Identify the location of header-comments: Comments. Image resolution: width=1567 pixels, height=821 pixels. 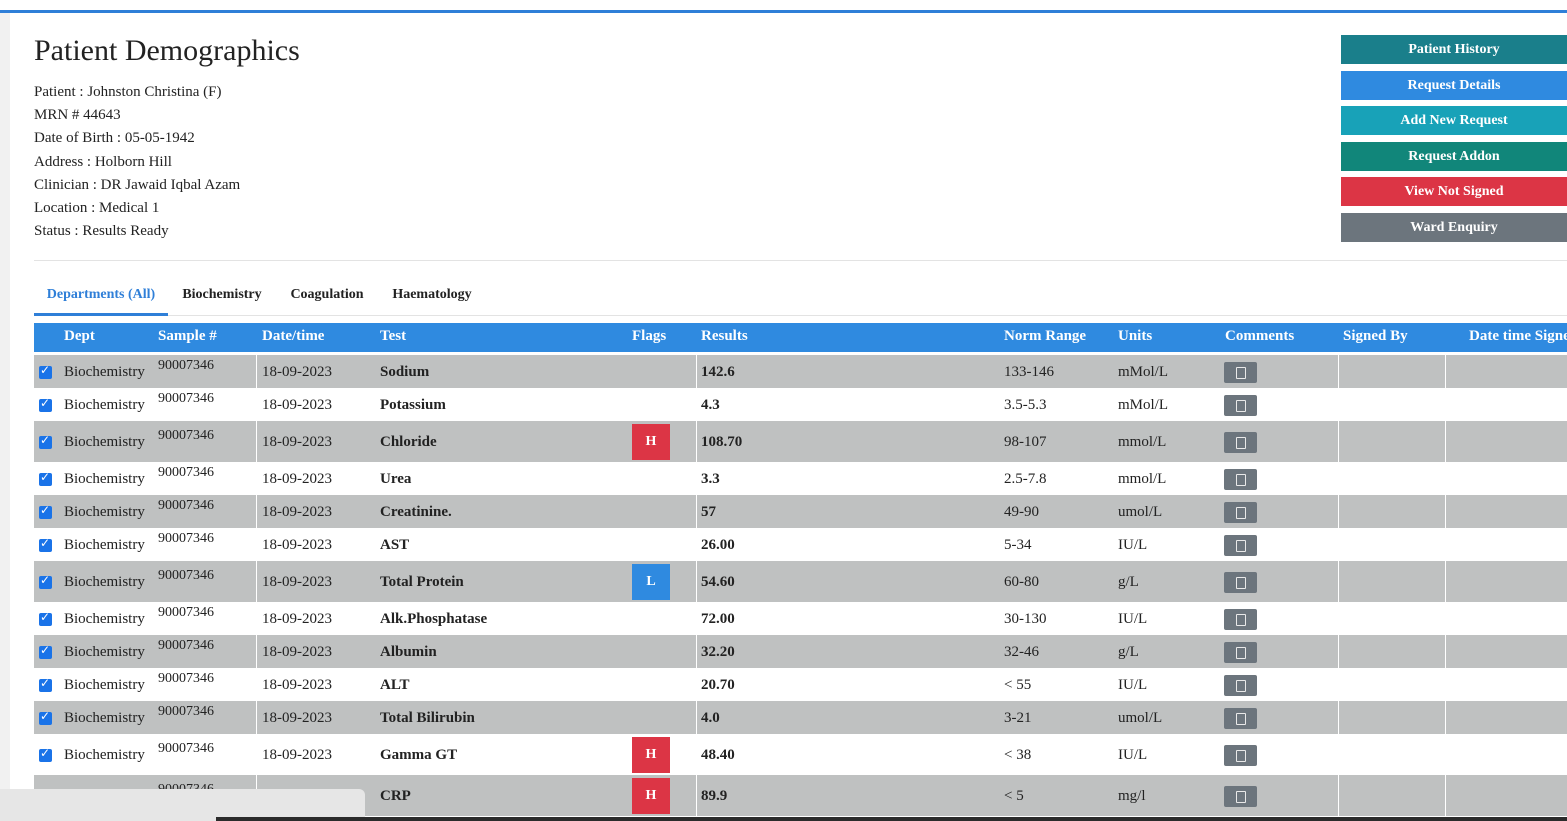
(1260, 336).